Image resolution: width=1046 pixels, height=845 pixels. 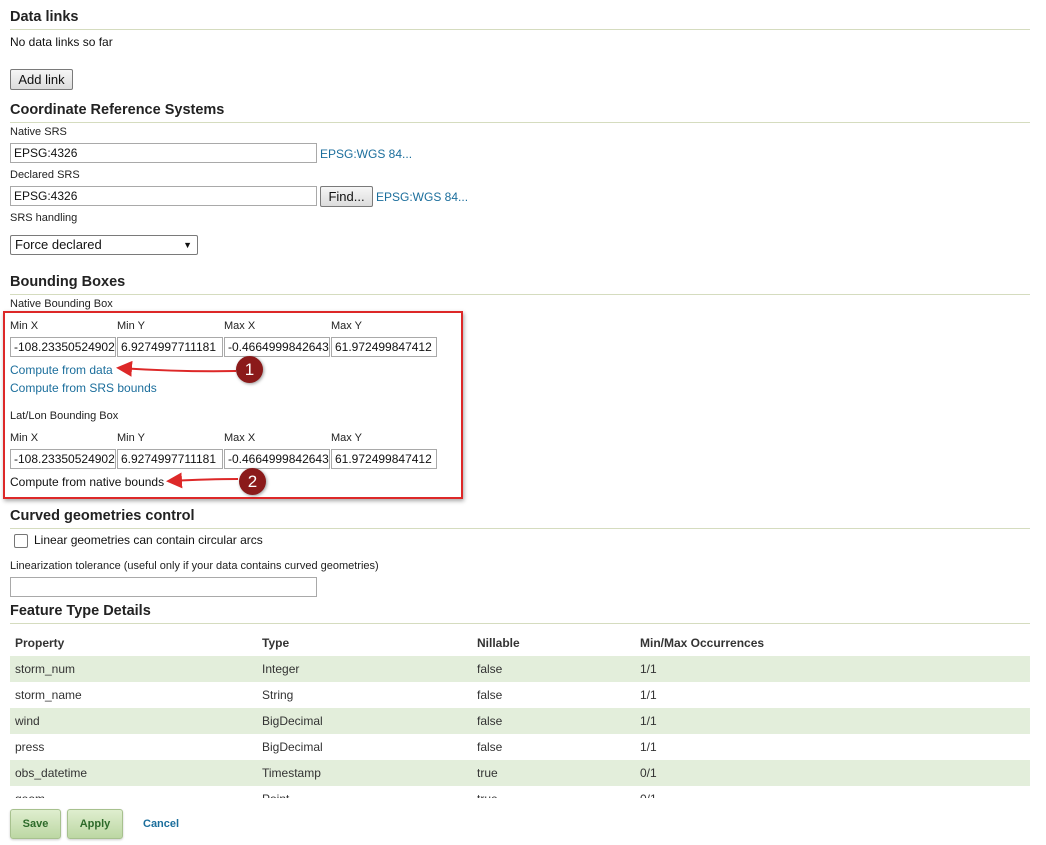 What do you see at coordinates (364, 792) in the screenshot?
I see `cell-type: Point` at bounding box center [364, 792].